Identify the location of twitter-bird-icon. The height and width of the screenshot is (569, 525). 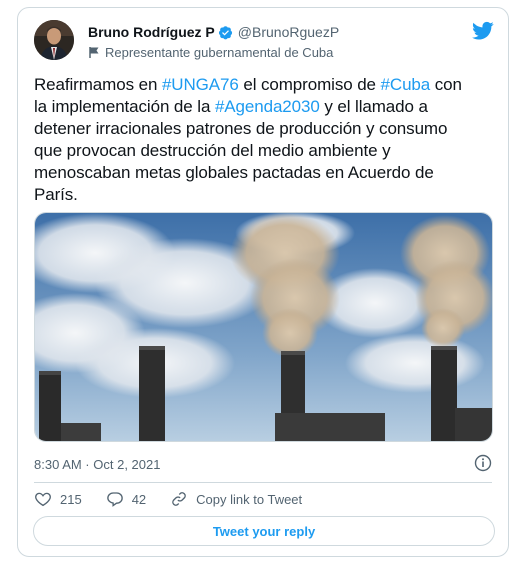
(483, 31).